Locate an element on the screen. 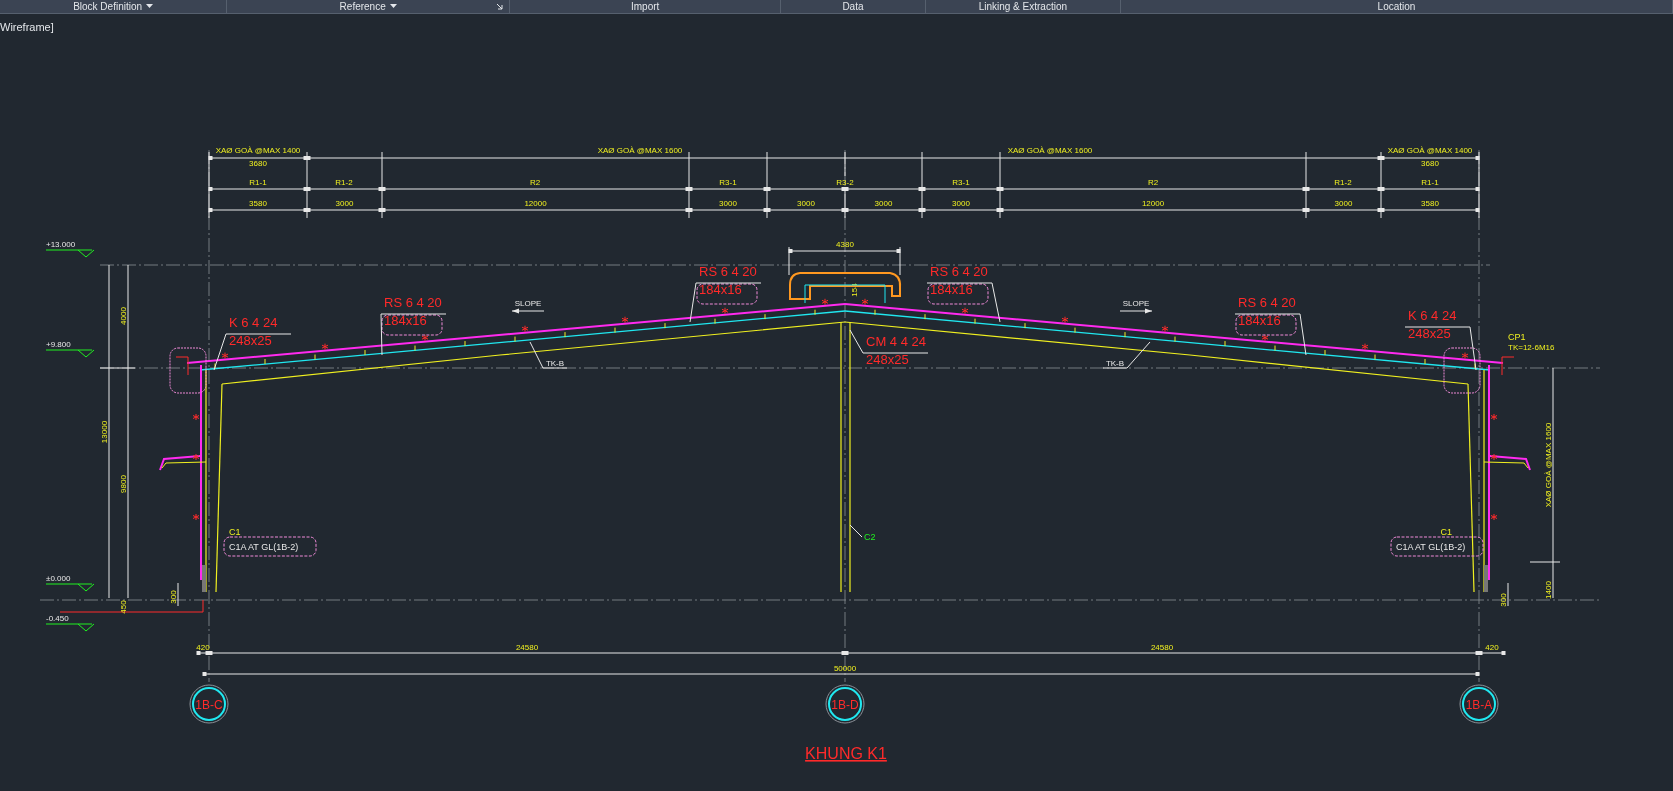 Image resolution: width=1673 pixels, height=791 pixels. dimension-text: 3680 is located at coordinates (258, 163).